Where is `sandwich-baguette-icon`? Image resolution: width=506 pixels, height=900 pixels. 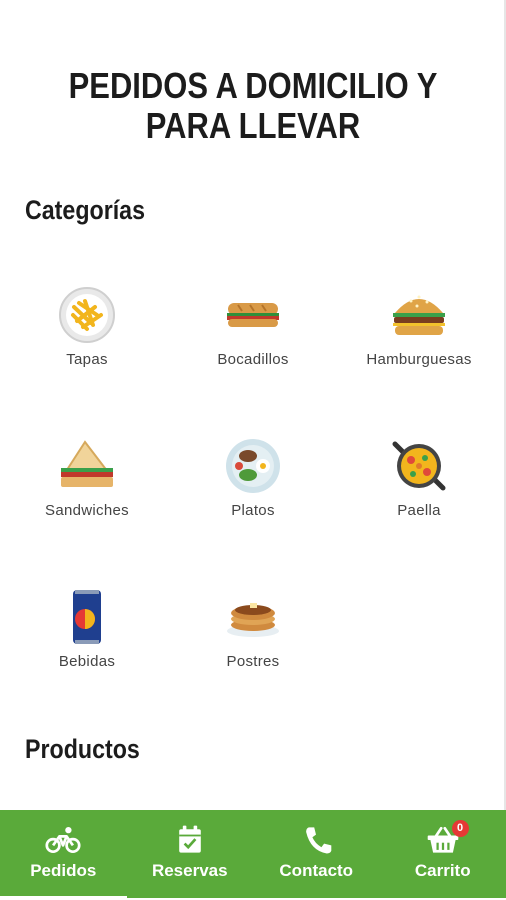 sandwich-baguette-icon is located at coordinates (253, 315).